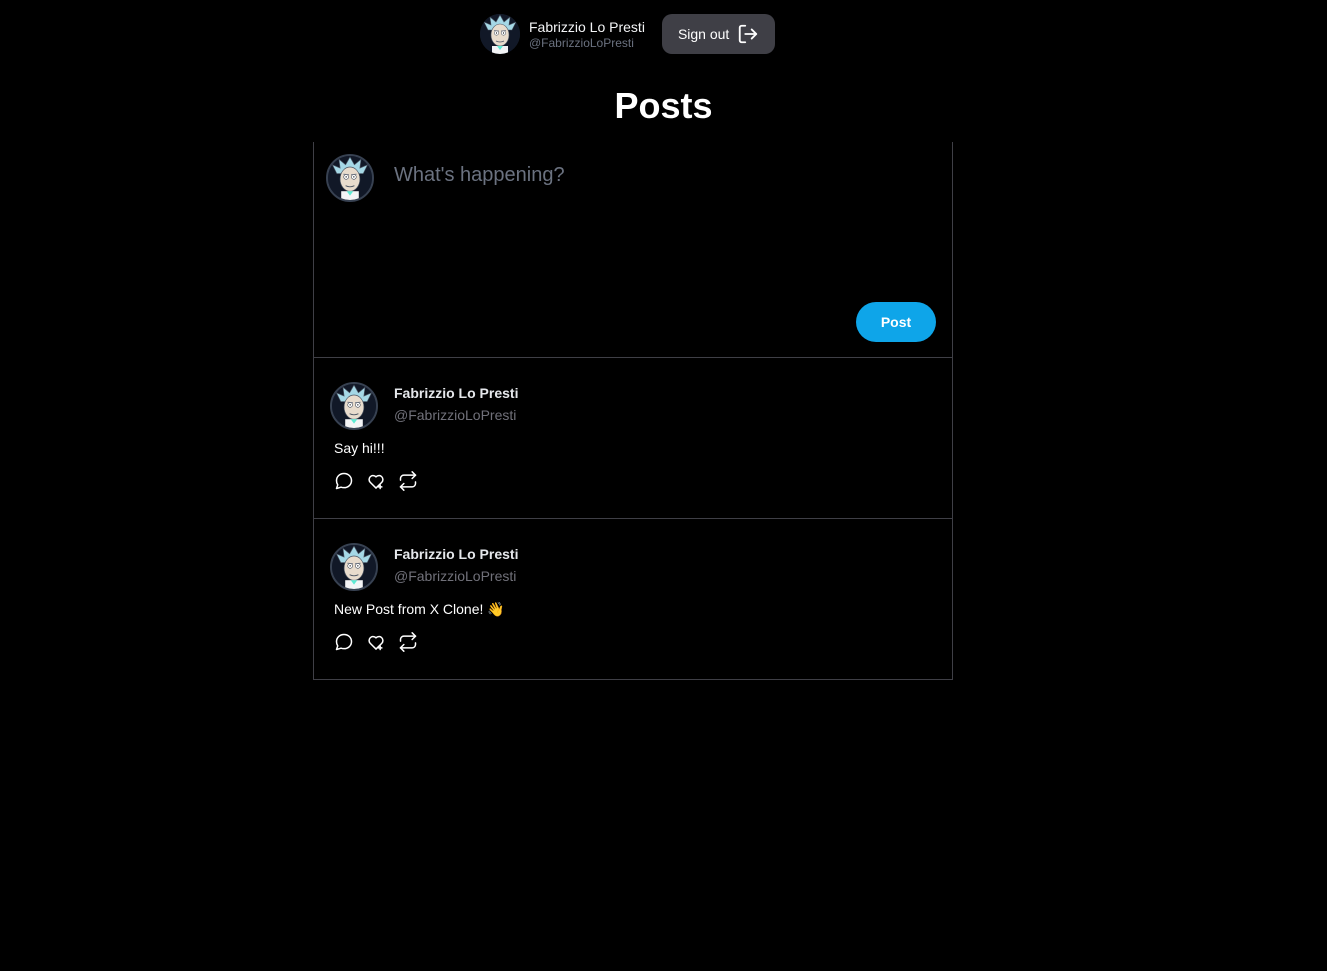 This screenshot has width=1327, height=971. Describe the element at coordinates (581, 42) in the screenshot. I see `user-handle: @FabrizzioLoPresti` at that location.